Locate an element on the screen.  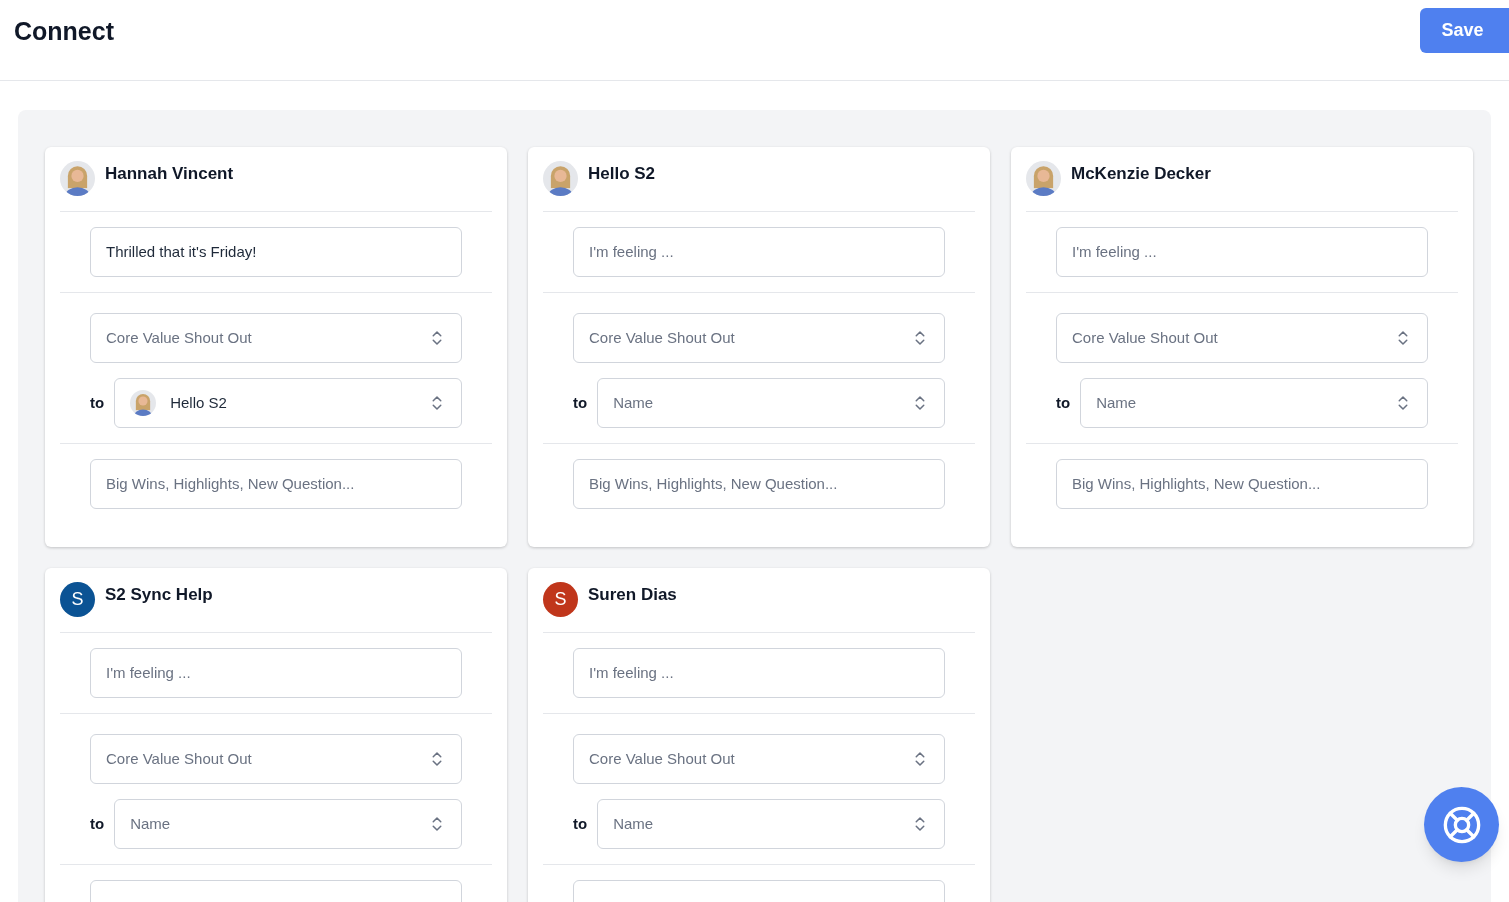
user-name: Suren Dias is located at coordinates (632, 594).